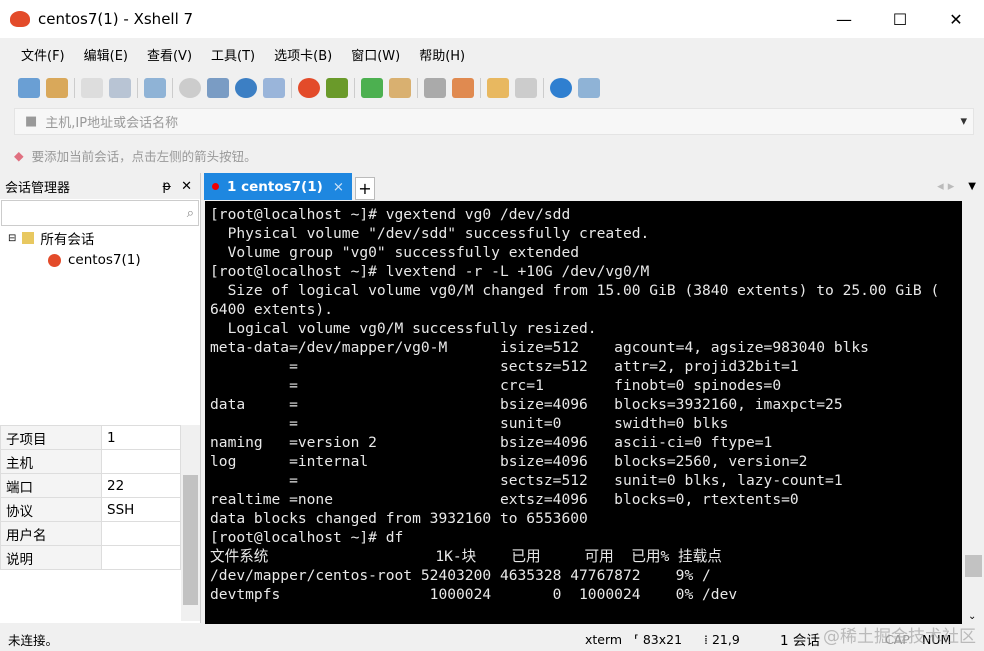 This screenshot has height=651, width=984. I want to click on property-key: 端口, so click(51, 485).